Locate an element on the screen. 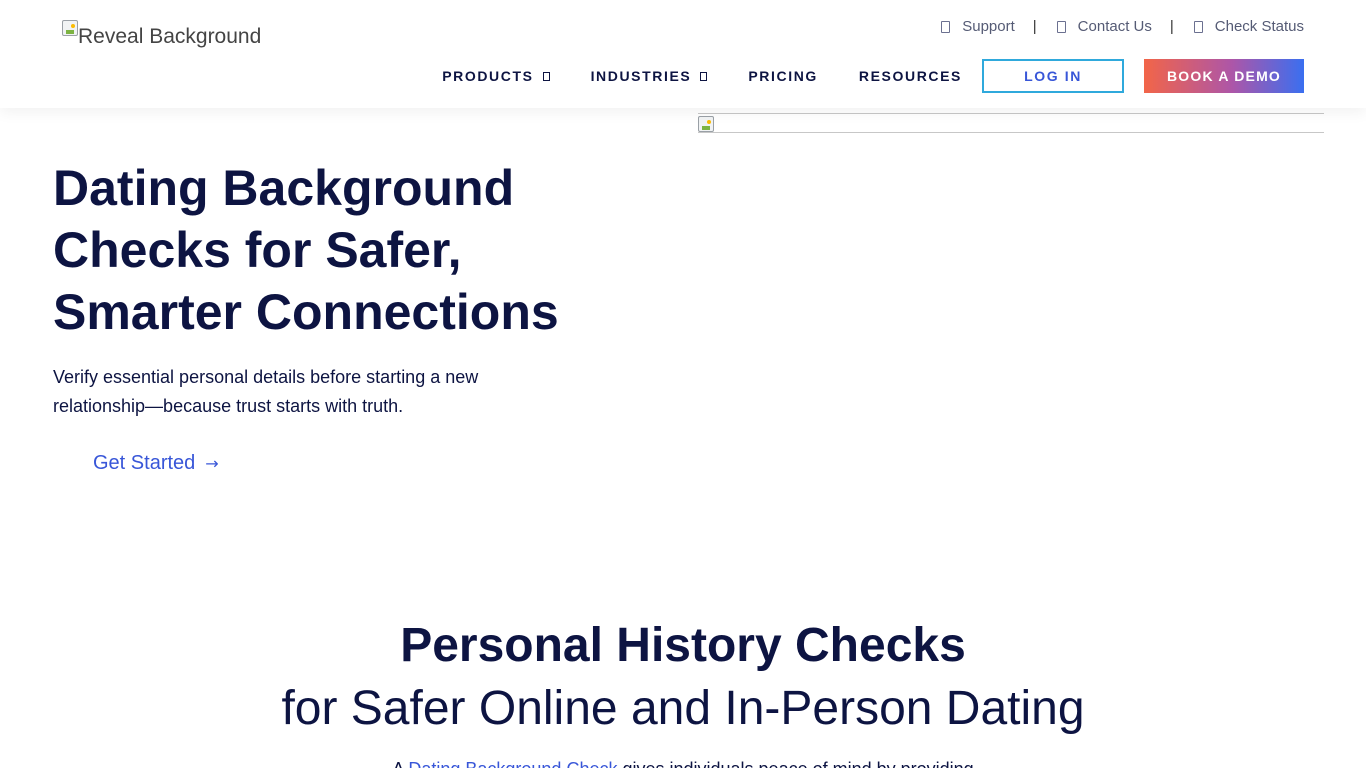 The image size is (1366, 768). check-status-link: Check Status is located at coordinates (1248, 26).